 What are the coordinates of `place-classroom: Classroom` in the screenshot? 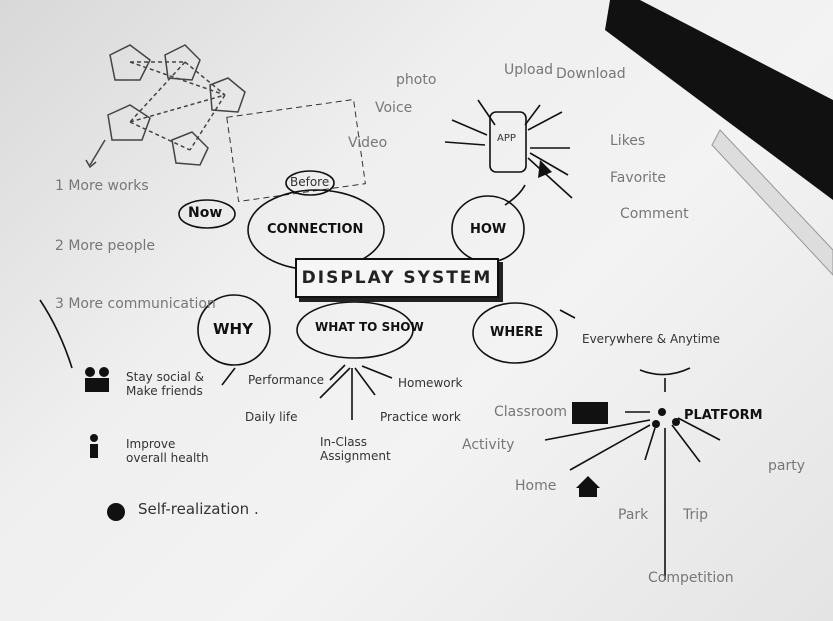 It's located at (531, 412).